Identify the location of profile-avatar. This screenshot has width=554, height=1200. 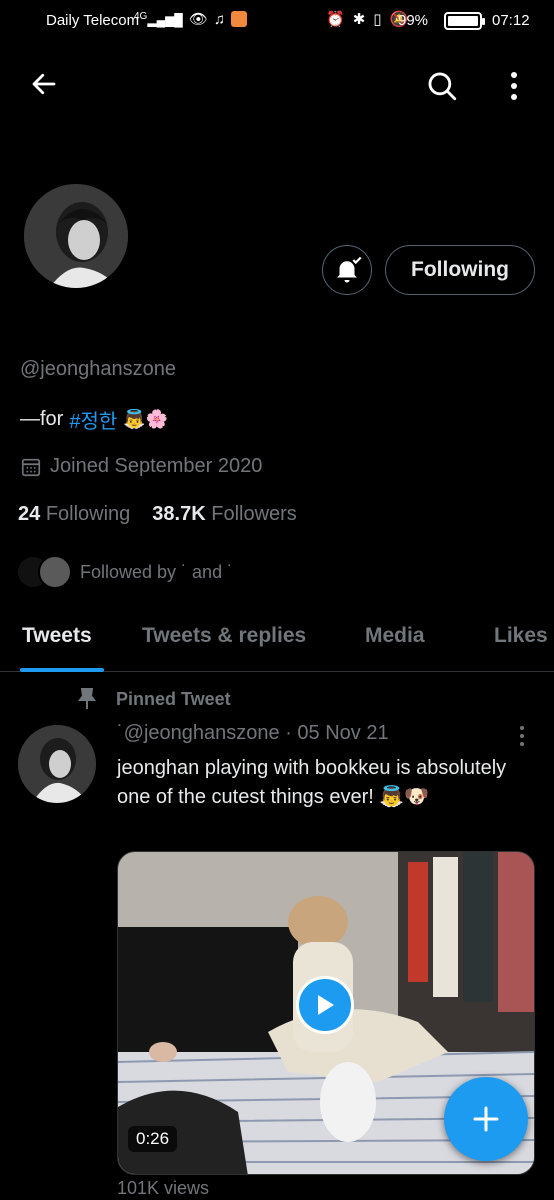
(76, 236).